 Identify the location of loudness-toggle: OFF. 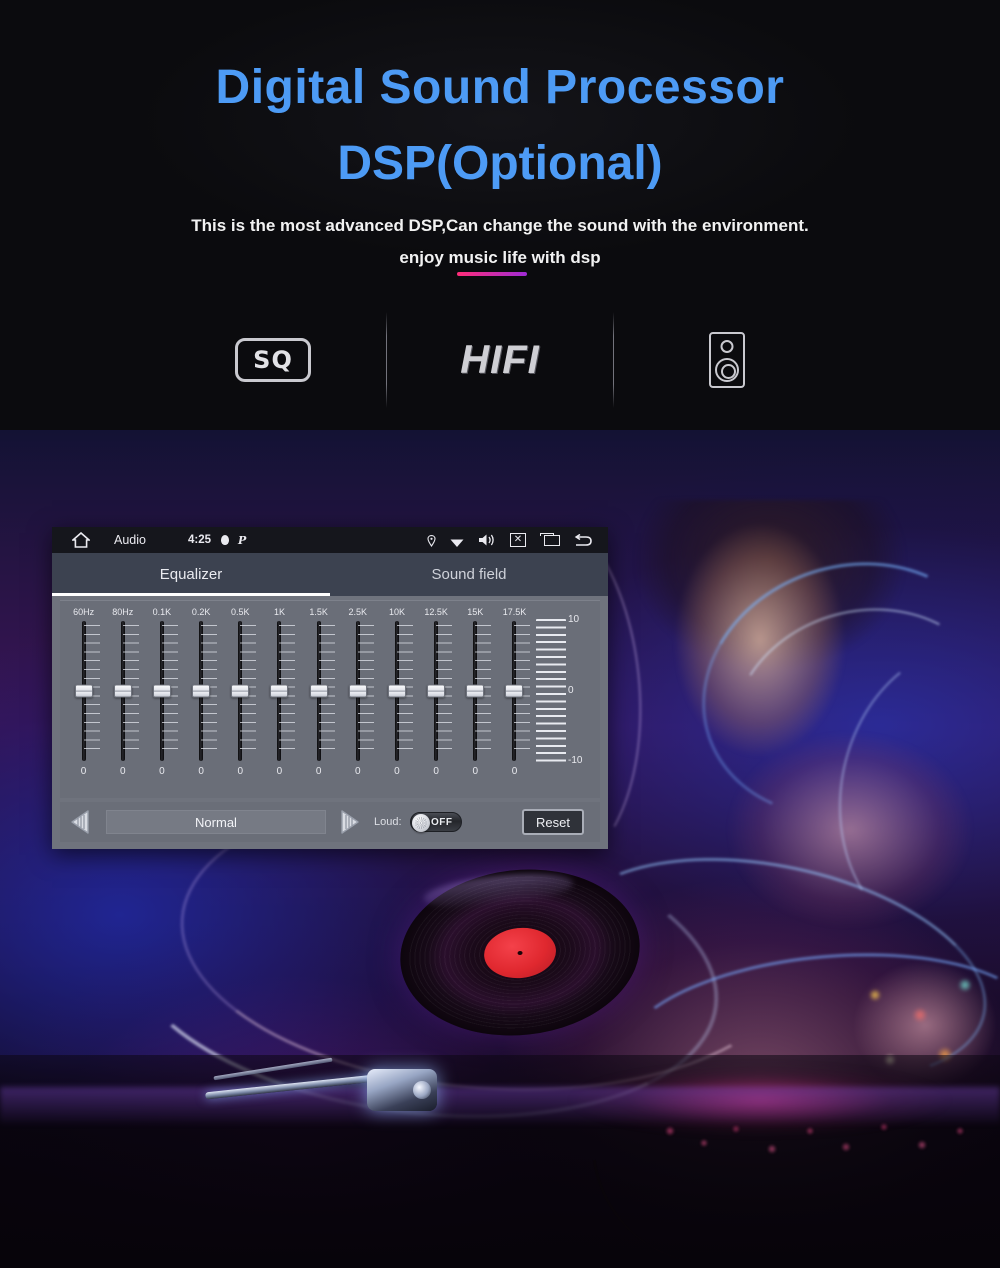
(435, 822).